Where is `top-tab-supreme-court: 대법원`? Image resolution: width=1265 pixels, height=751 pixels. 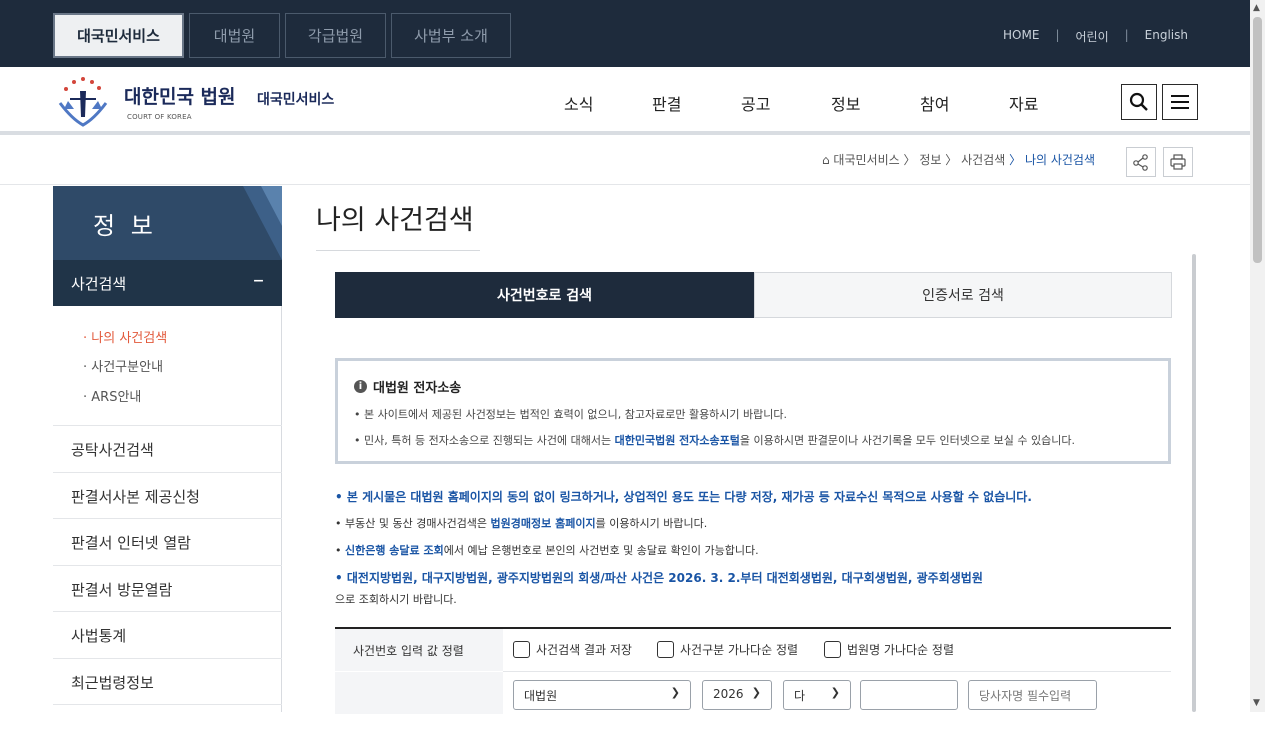
top-tab-supreme-court: 대법원 is located at coordinates (234, 35).